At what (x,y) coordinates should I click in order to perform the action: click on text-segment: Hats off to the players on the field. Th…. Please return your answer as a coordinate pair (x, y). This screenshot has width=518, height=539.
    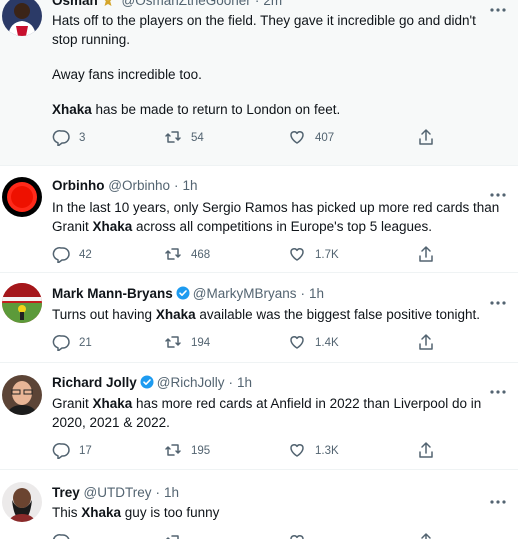
    Looking at the image, I should click on (264, 30).